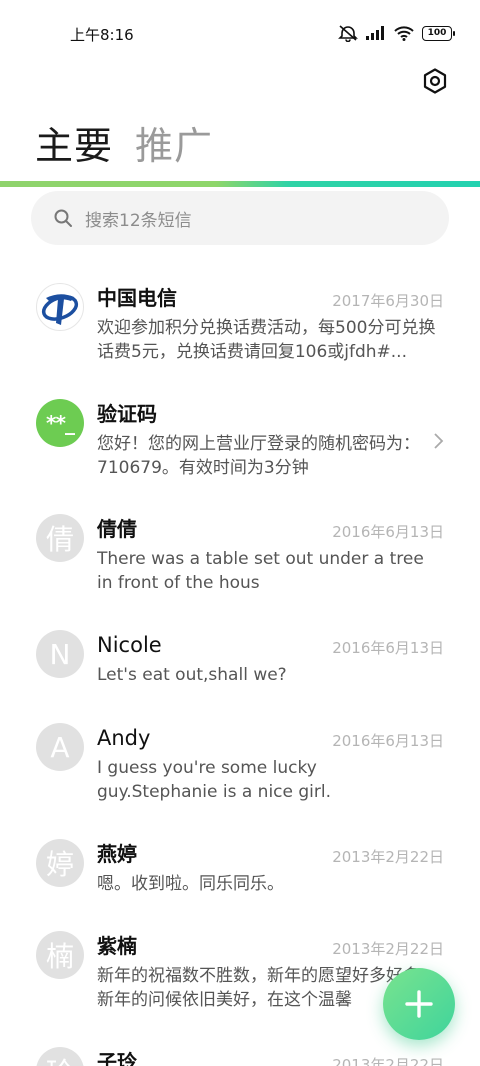 The height and width of the screenshot is (1066, 480). Describe the element at coordinates (138, 220) in the screenshot. I see `search-placeholder: 搜索12条短信` at that location.